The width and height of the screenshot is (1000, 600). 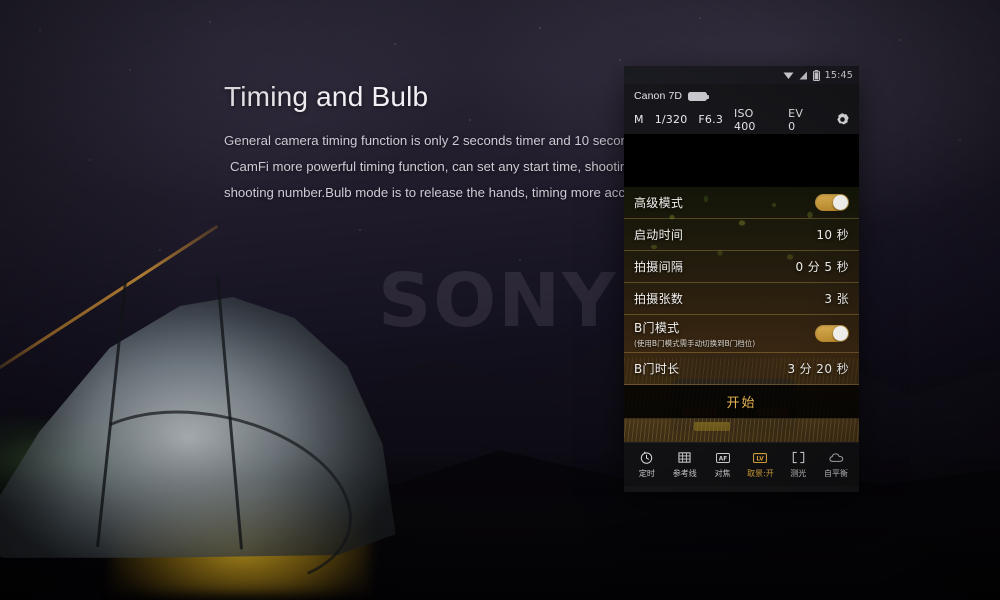 I want to click on exposure-settings-bar: M 1/320 F6.3 ISO 400 EV 0, so click(x=741, y=120).